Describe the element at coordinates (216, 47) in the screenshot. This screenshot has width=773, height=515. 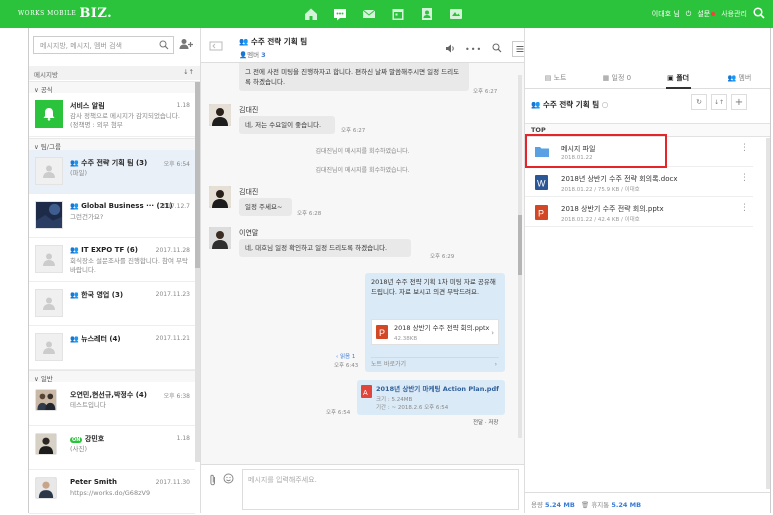
I see `collapse-arrow-icon` at that location.